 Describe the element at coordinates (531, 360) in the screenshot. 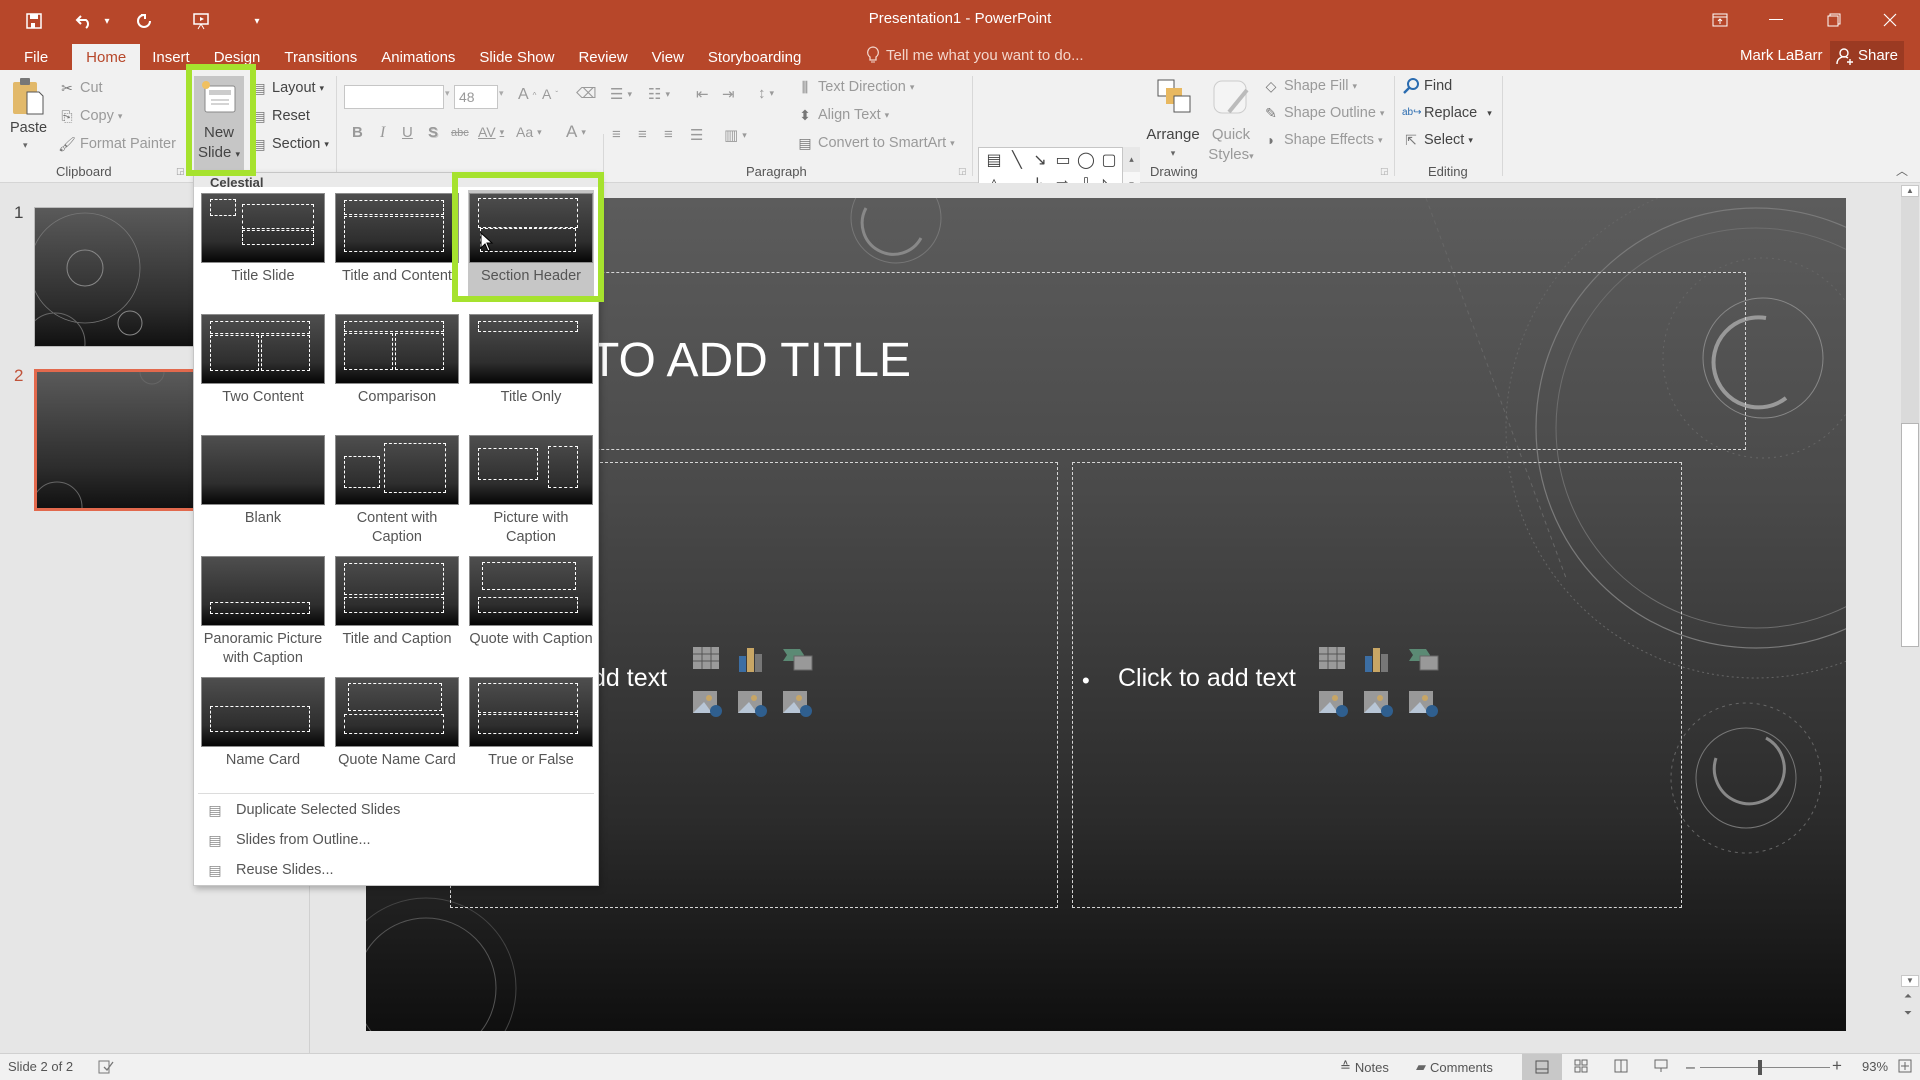

I see `layout-option-title-only: Title Only` at that location.